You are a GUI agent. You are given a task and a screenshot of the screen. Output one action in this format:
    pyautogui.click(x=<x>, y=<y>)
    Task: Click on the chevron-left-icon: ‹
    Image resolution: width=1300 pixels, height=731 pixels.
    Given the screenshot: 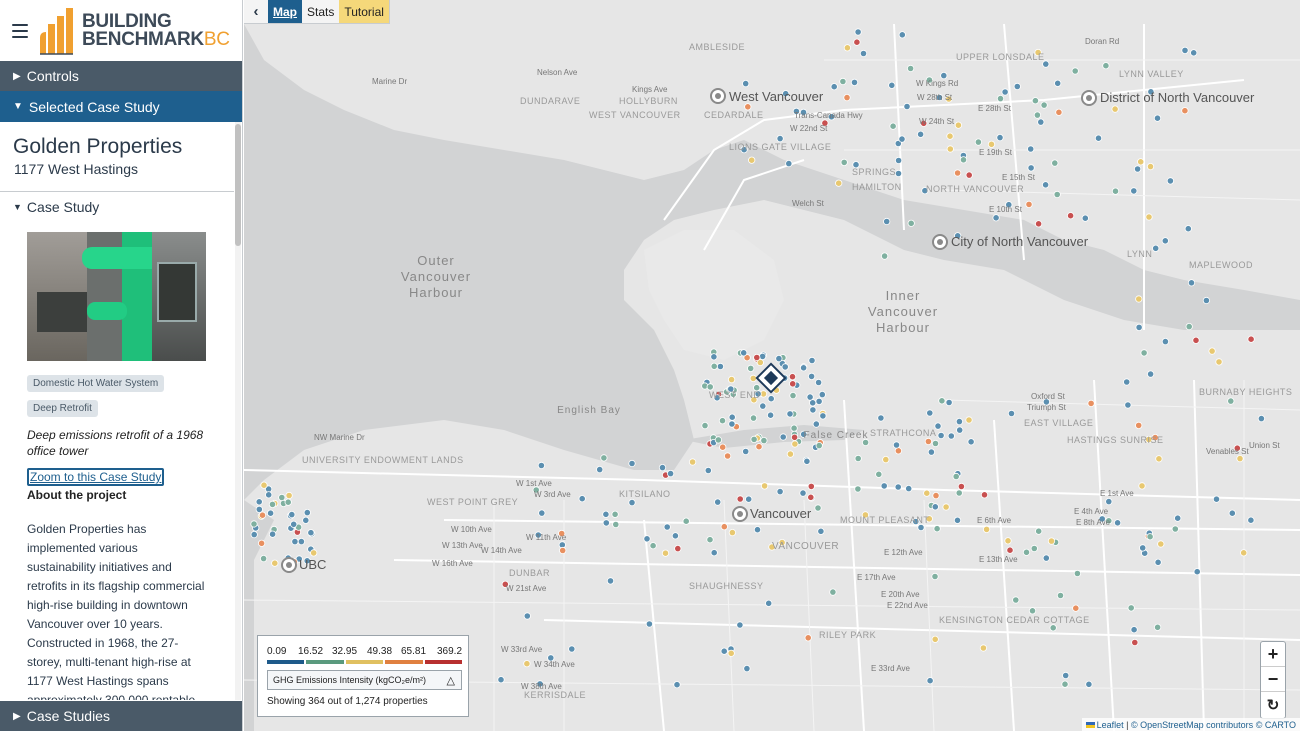 What is the action you would take?
    pyautogui.click(x=256, y=11)
    